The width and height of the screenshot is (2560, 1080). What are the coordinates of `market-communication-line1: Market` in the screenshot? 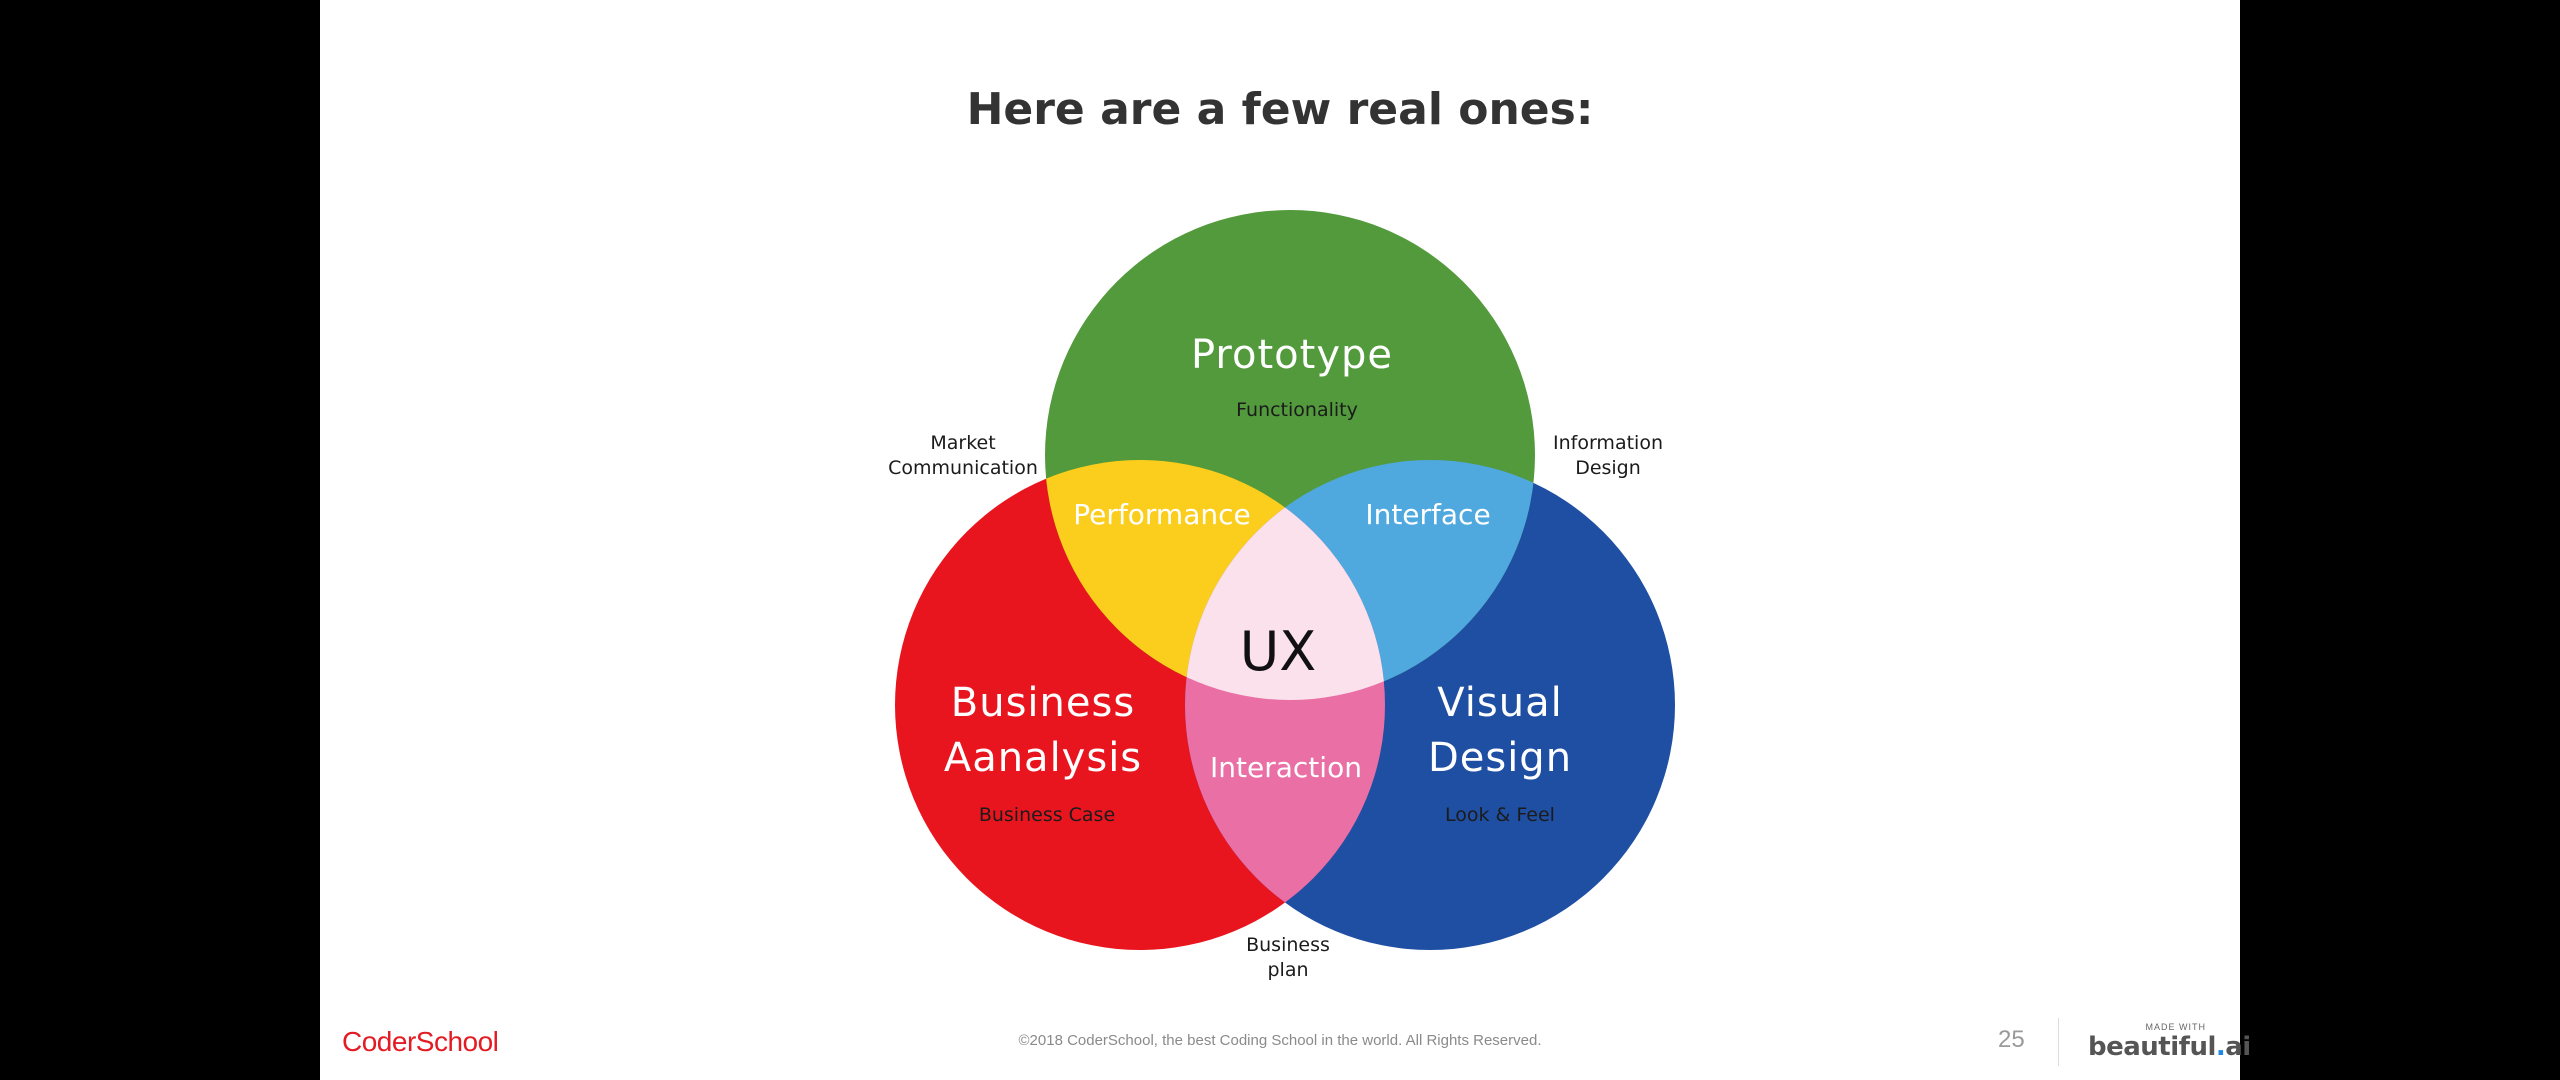 It's located at (962, 443).